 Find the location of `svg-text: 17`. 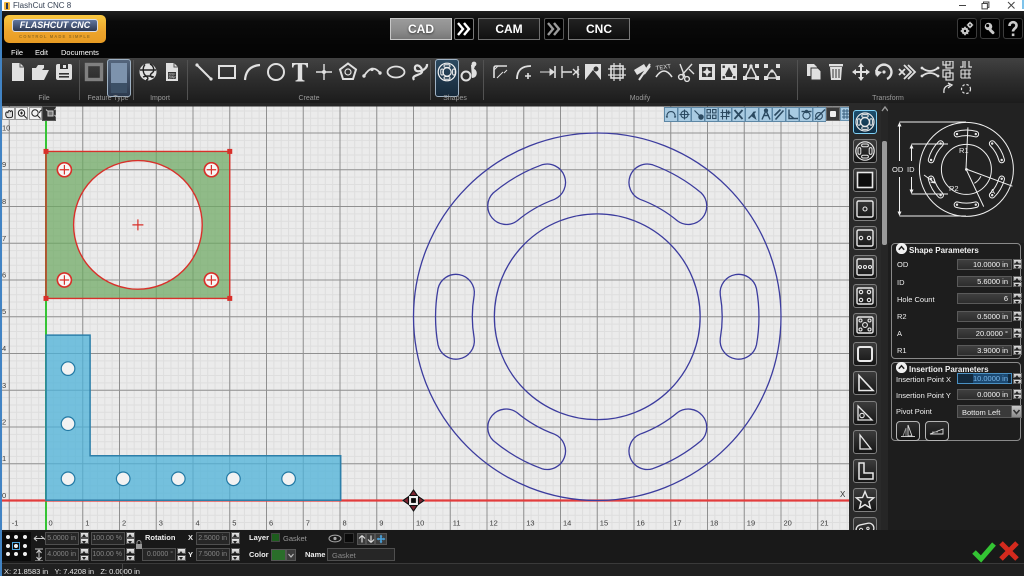

svg-text: 17 is located at coordinates (677, 523).